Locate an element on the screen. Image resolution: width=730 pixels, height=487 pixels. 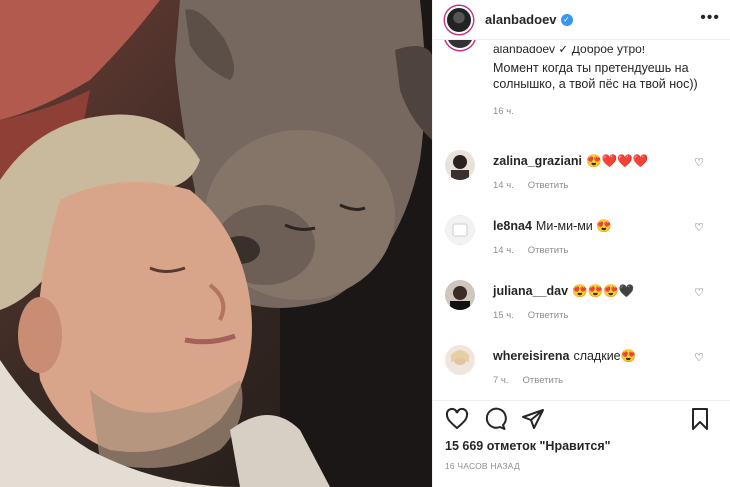
comment-body: 😍😍😍🖤 is located at coordinates (603, 291).